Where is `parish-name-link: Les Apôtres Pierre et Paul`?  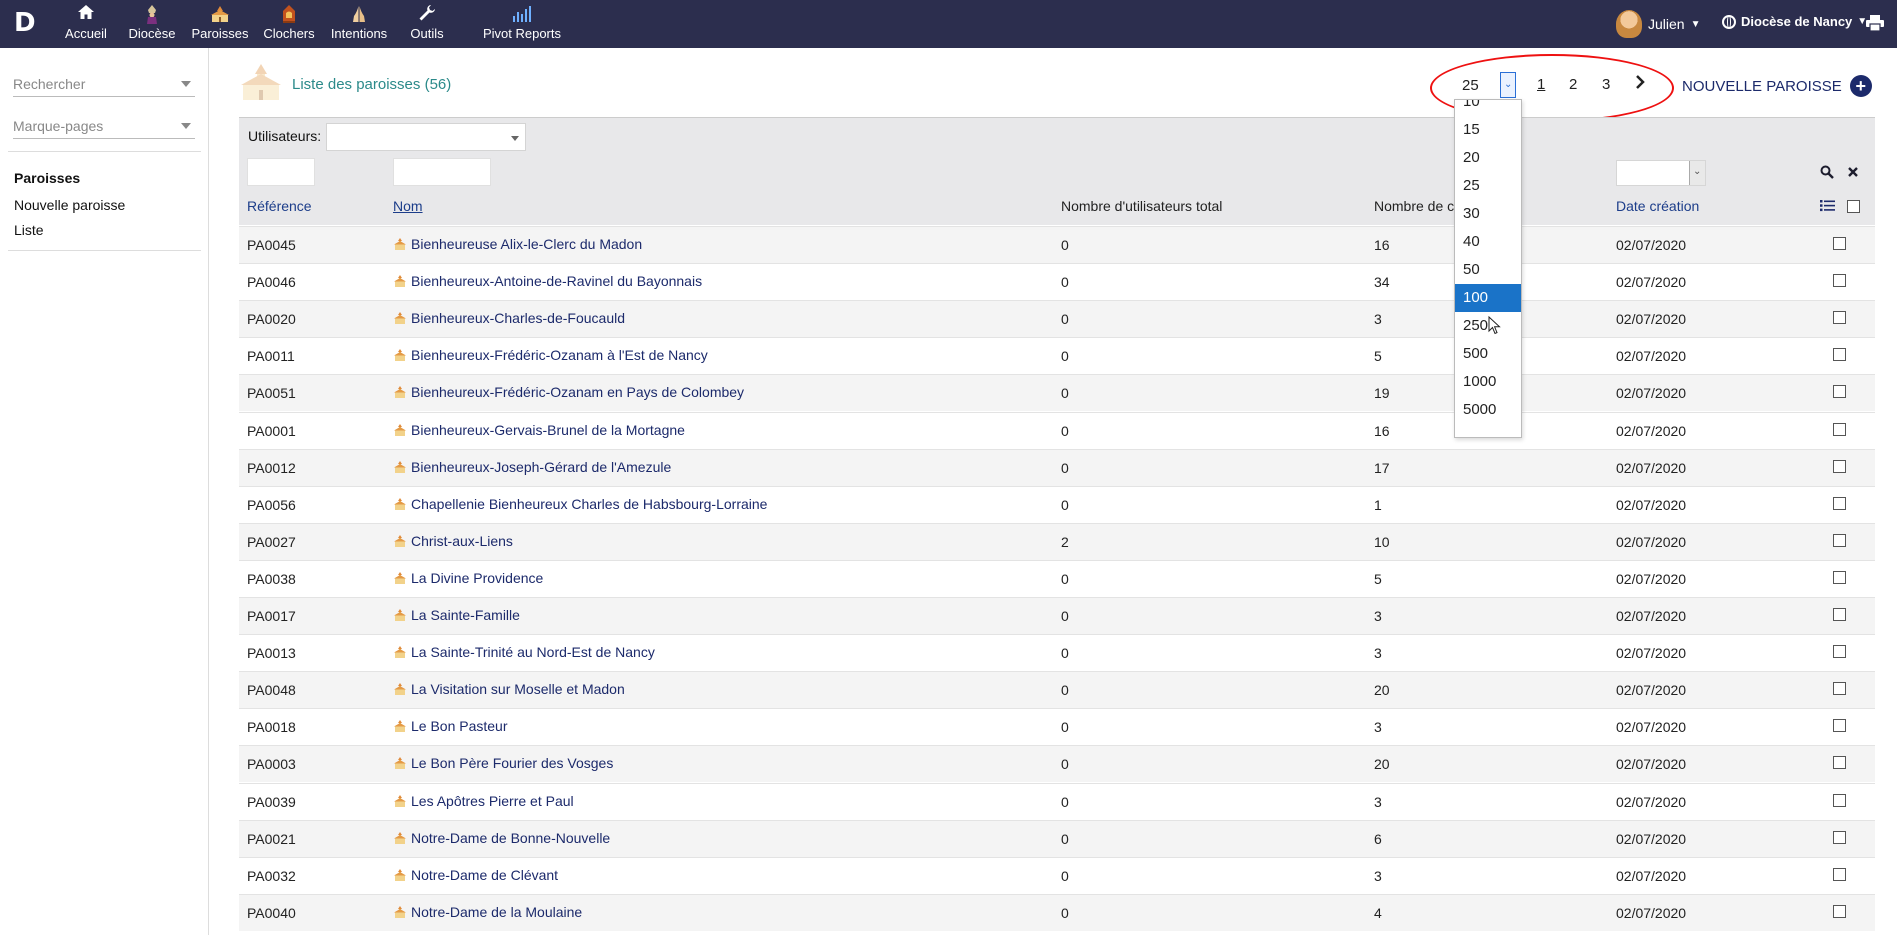
parish-name-link: Les Apôtres Pierre et Paul is located at coordinates (483, 801).